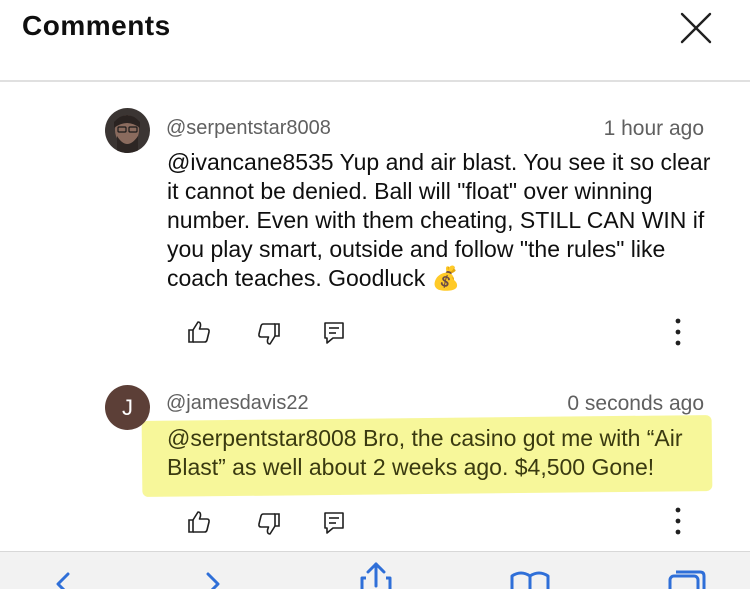 This screenshot has width=750, height=589. What do you see at coordinates (653, 128) in the screenshot?
I see `comment-timestamp: 1 hour ago` at bounding box center [653, 128].